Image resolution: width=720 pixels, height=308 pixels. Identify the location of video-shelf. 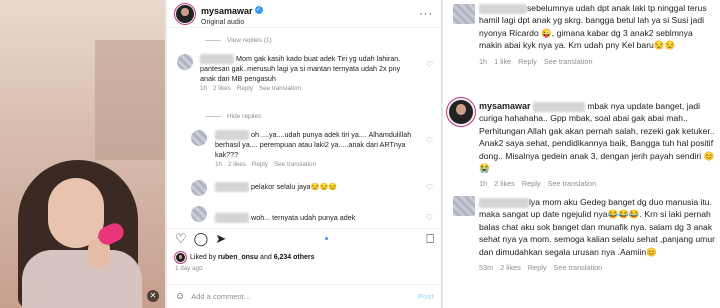
(130, 100).